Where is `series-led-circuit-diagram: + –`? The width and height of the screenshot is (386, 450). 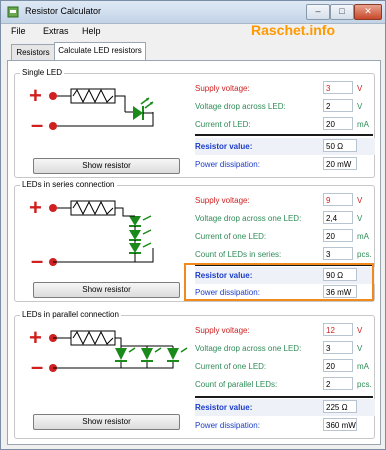
series-led-circuit-diagram: + – is located at coordinates (91, 234).